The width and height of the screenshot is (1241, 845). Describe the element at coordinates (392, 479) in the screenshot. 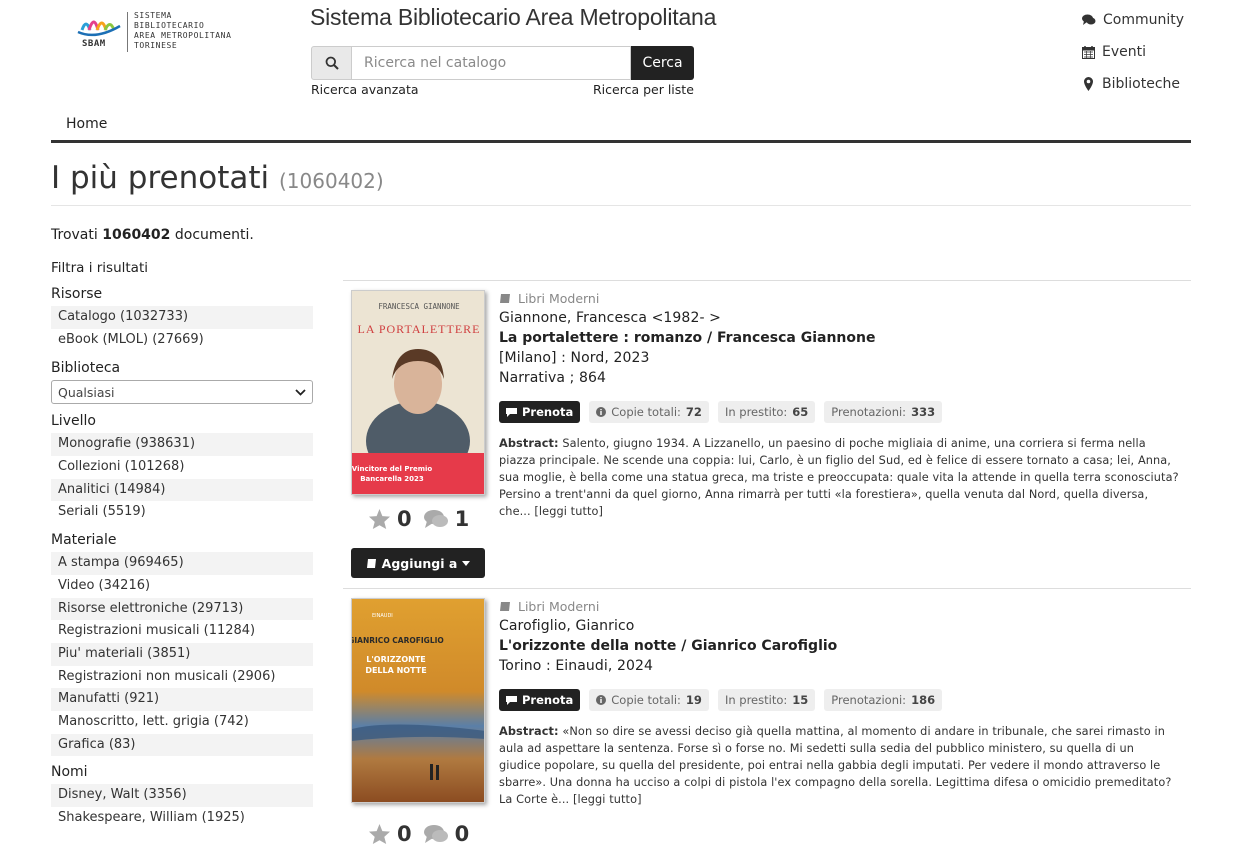

I see `cover-band-line2: Bancarella 2023` at that location.